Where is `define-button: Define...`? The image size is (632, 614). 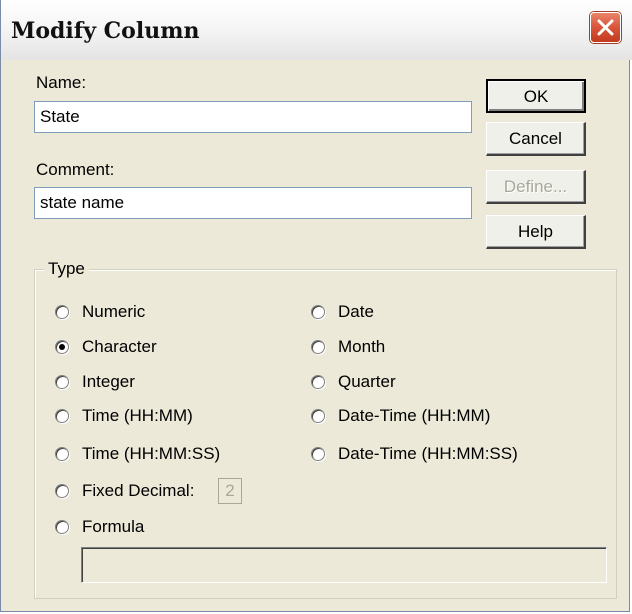
define-button: Define... is located at coordinates (536, 187).